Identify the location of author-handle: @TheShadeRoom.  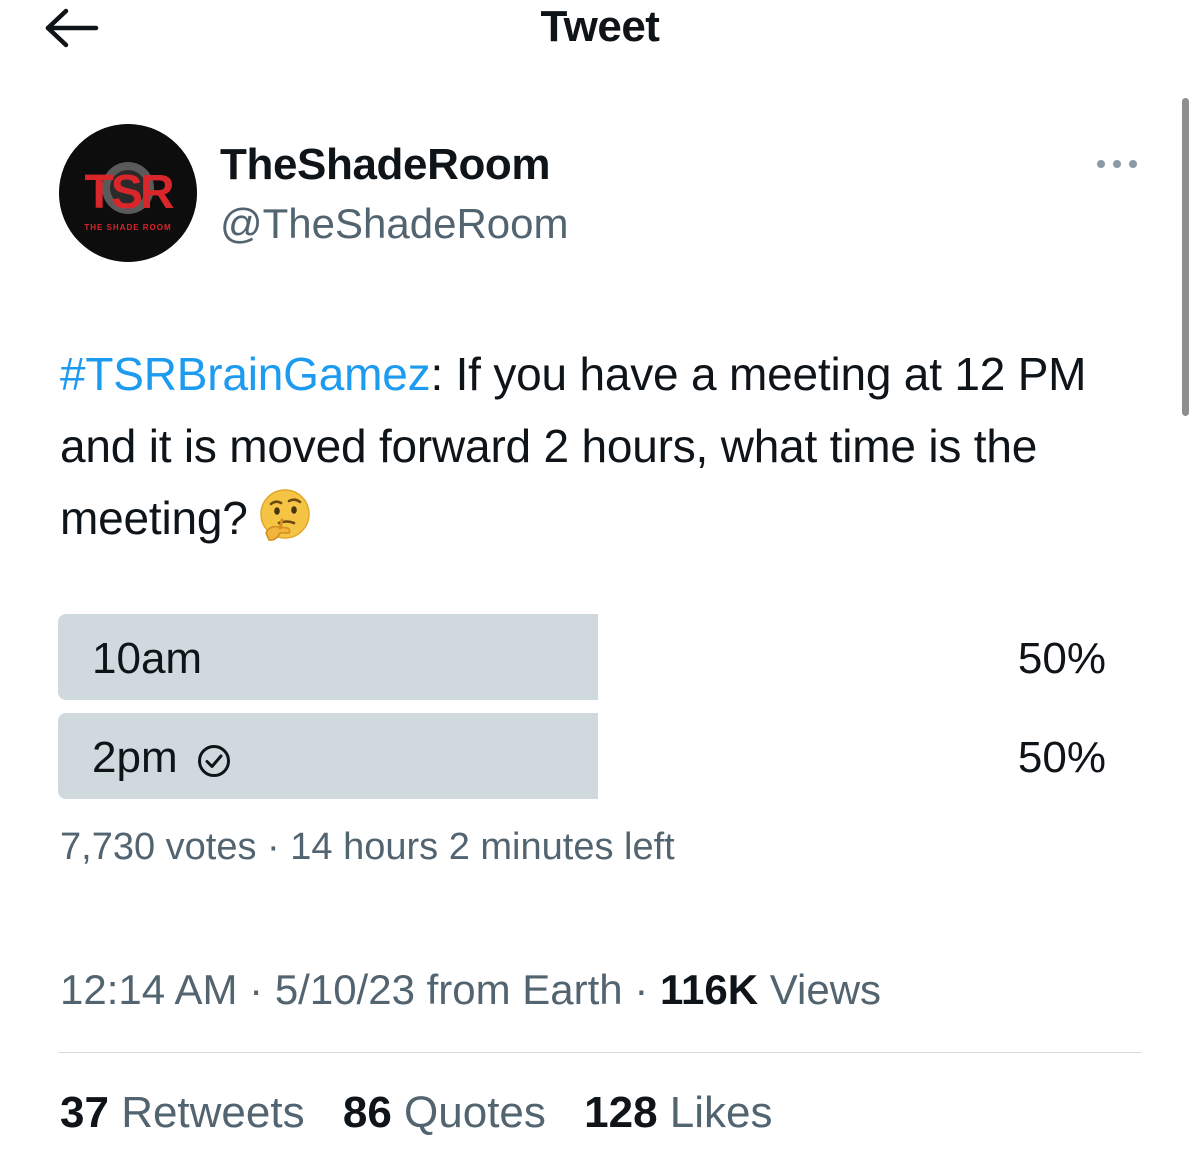
(394, 224).